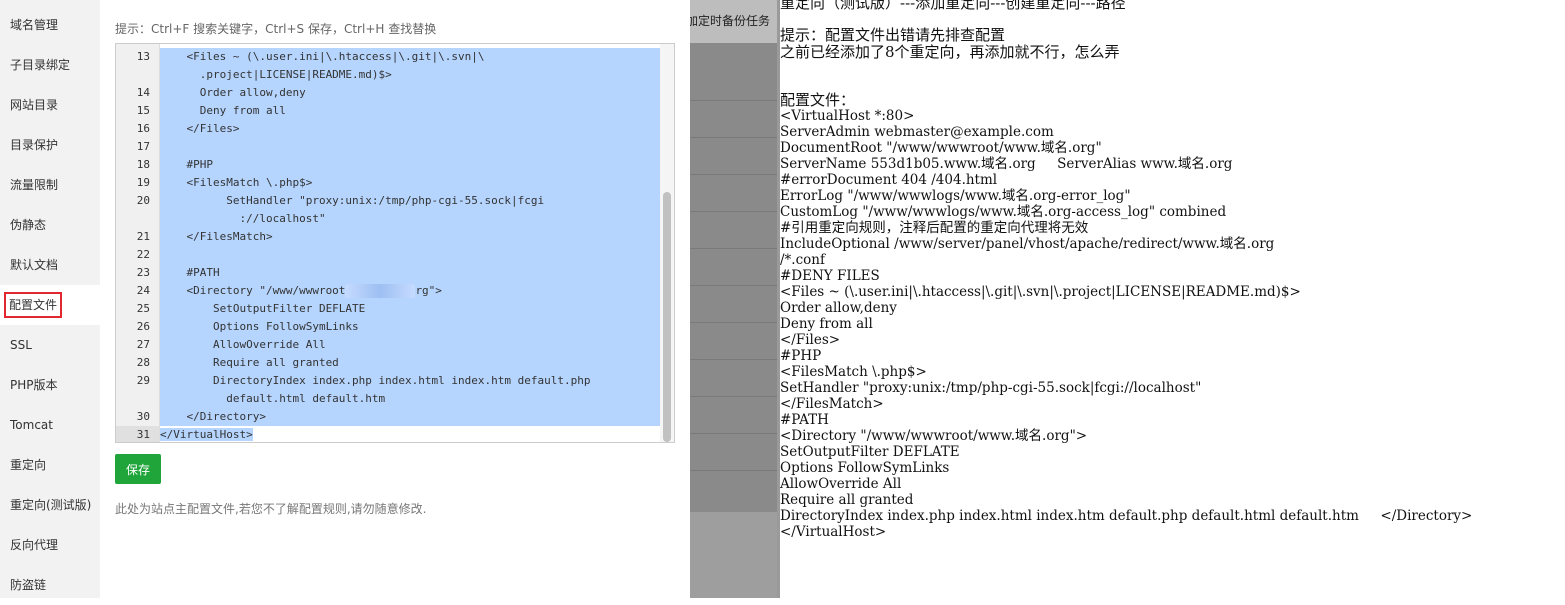 This screenshot has height=605, width=1565. I want to click on sidebar-item-directory-protection: 目录保护, so click(50, 145).